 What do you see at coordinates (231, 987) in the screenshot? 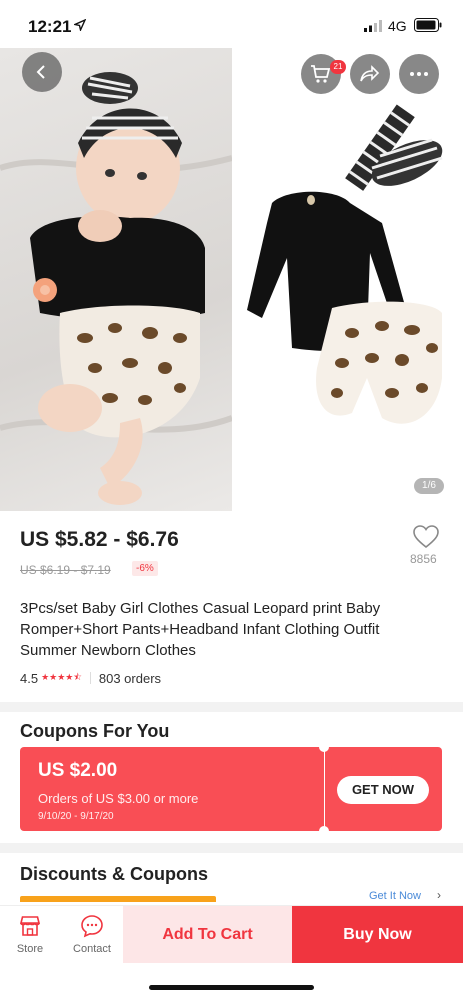
I see `home-indicator` at bounding box center [231, 987].